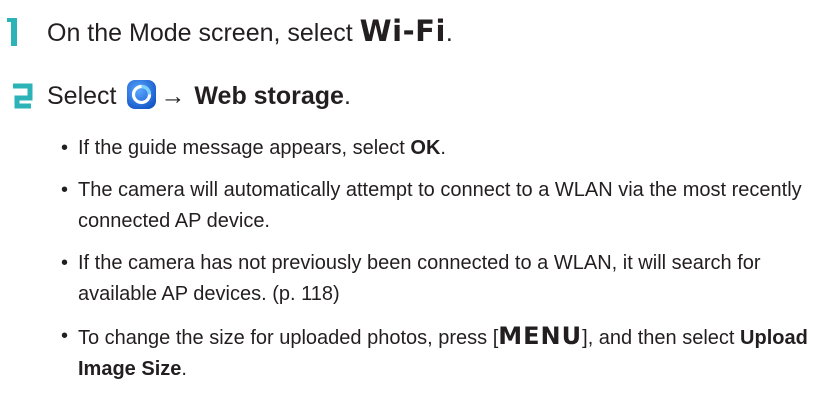 Image resolution: width=827 pixels, height=414 pixels. I want to click on step-2-text: Select → Web storage., so click(199, 96).